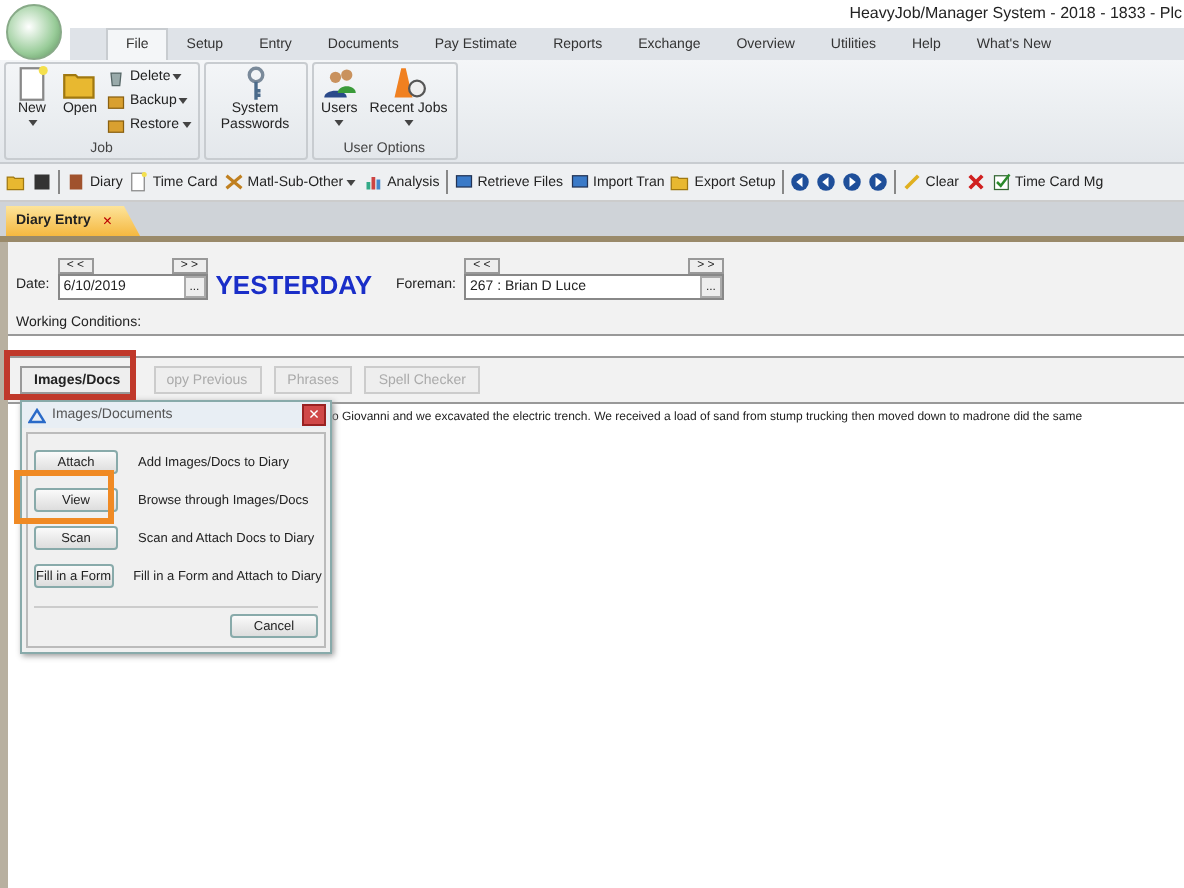 The width and height of the screenshot is (1184, 888). What do you see at coordinates (911, 182) in the screenshot?
I see `pencil-icon` at bounding box center [911, 182].